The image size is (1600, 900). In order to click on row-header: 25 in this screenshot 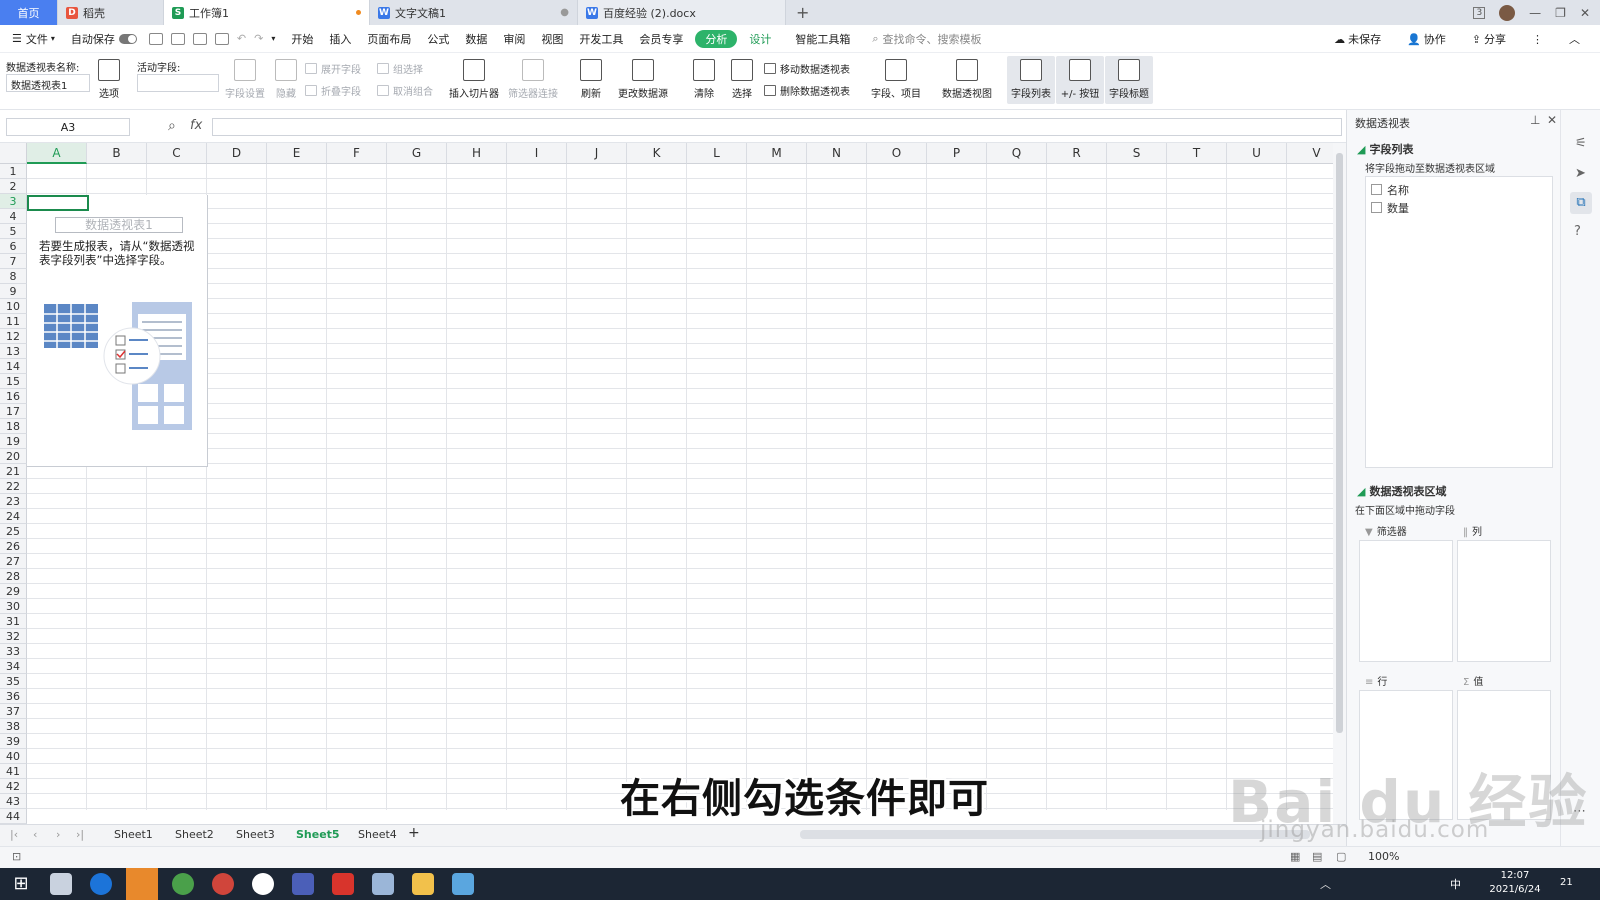, I will do `click(13, 531)`.